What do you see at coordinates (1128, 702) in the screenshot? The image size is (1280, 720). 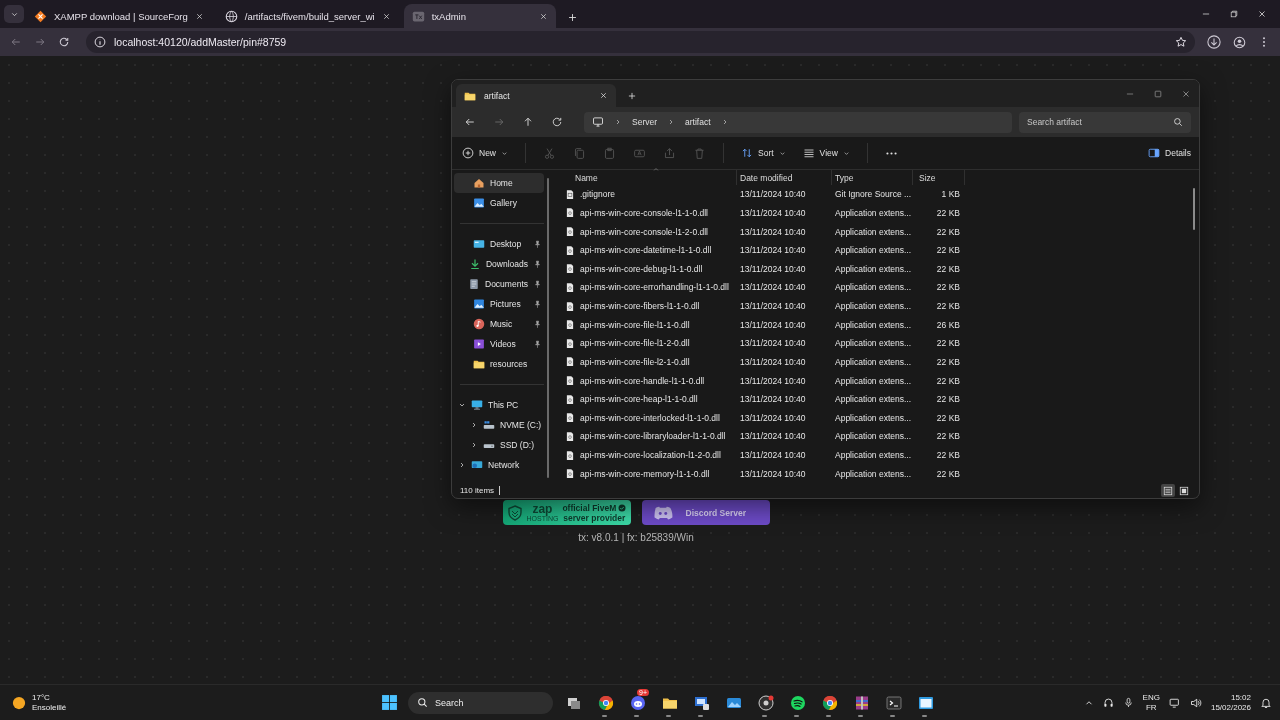 I see `microphone-icon` at bounding box center [1128, 702].